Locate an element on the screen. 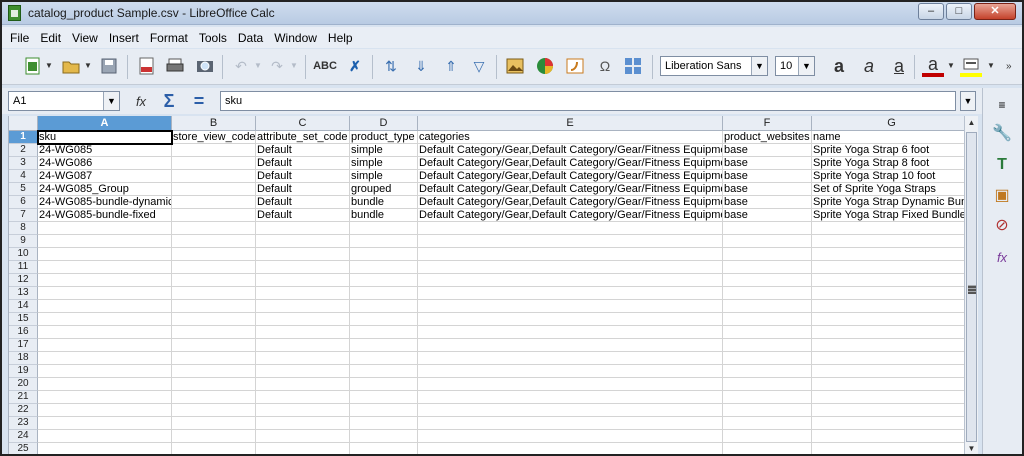 The height and width of the screenshot is (456, 1024). cell-e22 is located at coordinates (570, 410).